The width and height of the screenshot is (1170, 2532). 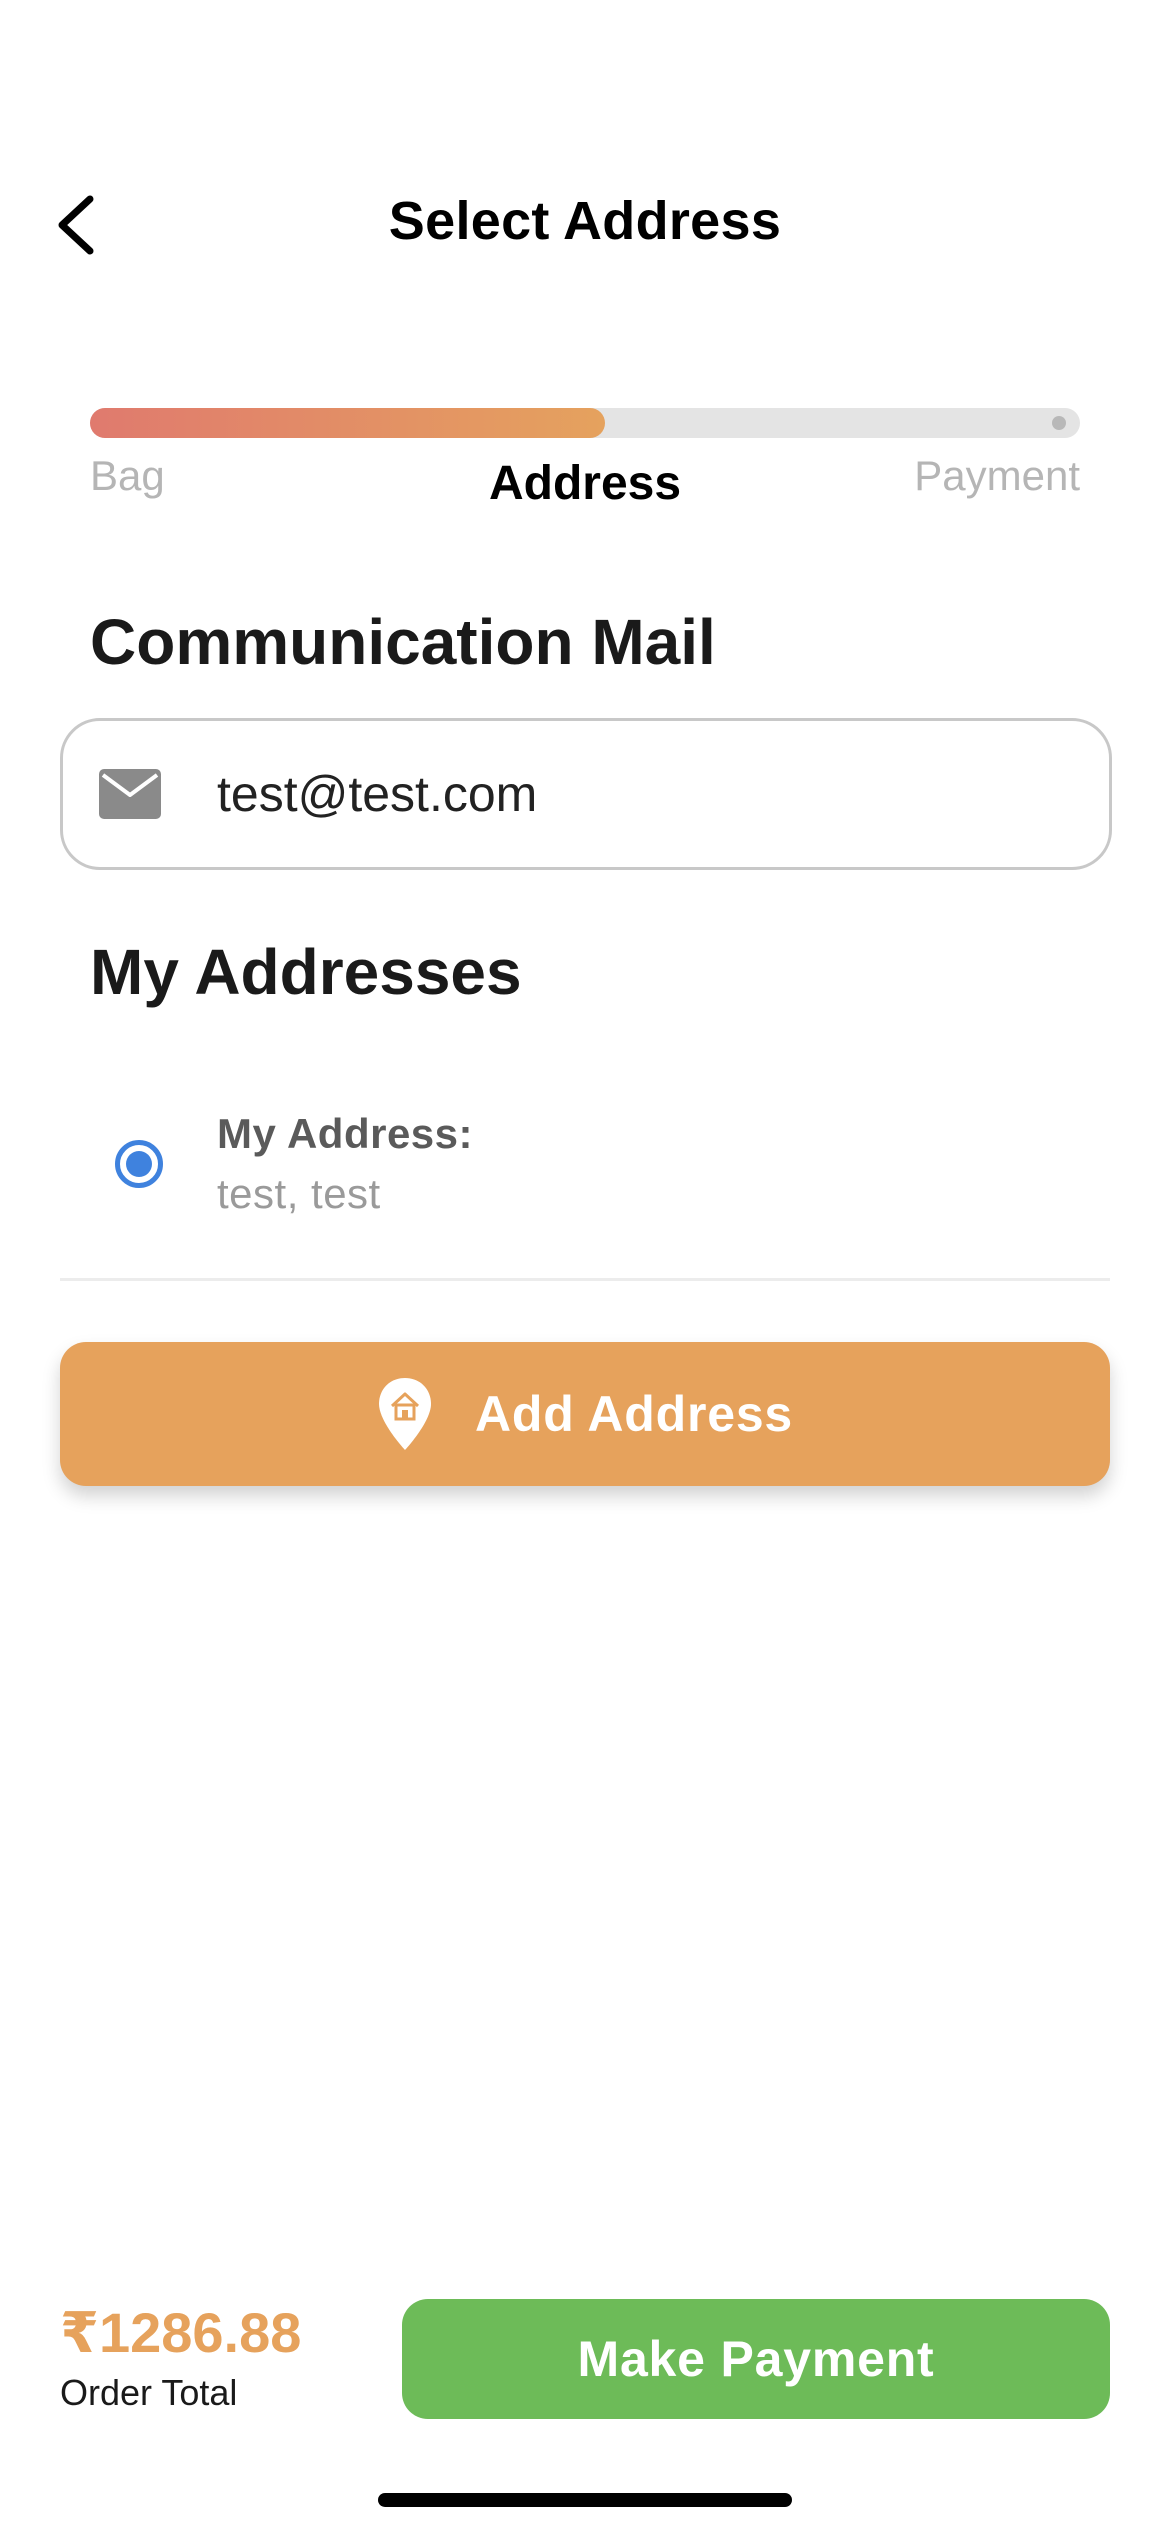 What do you see at coordinates (149, 2392) in the screenshot?
I see `order-total-label: Order Total` at bounding box center [149, 2392].